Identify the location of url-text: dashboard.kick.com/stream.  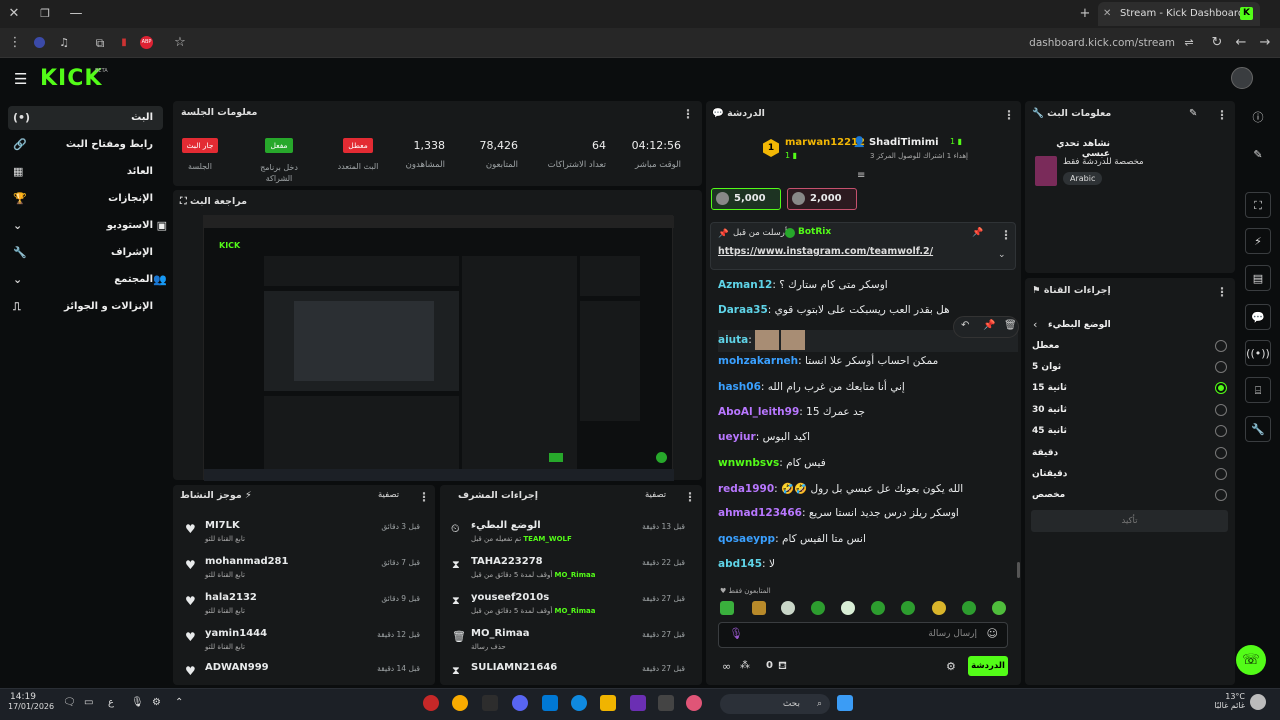
(1087, 43).